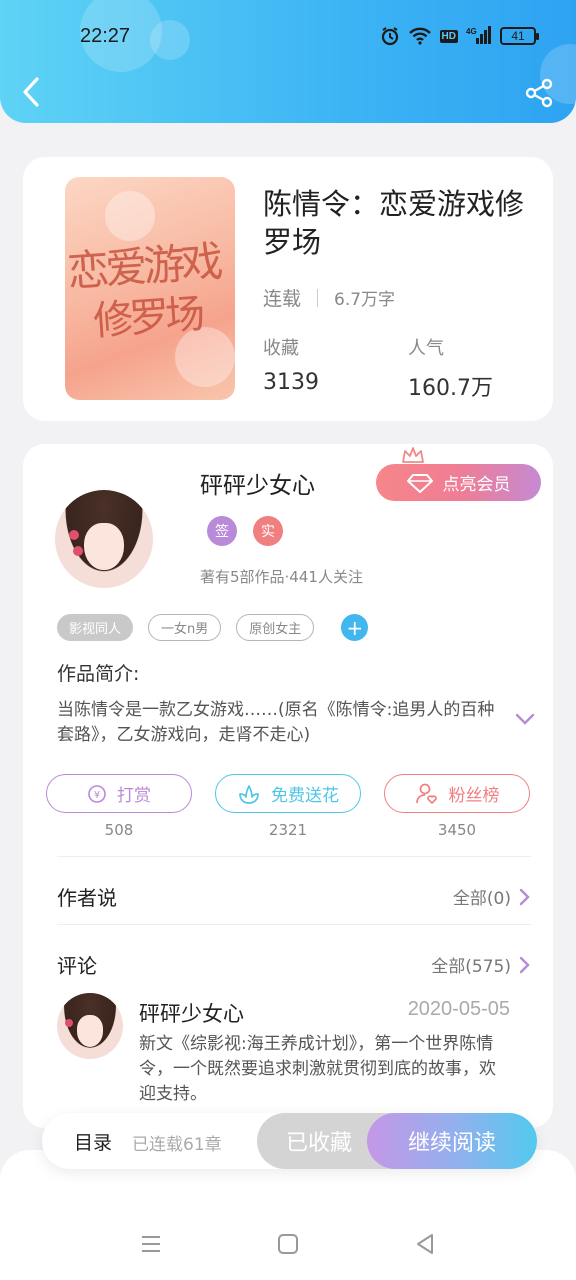  I want to click on author-avatar, so click(104, 539).